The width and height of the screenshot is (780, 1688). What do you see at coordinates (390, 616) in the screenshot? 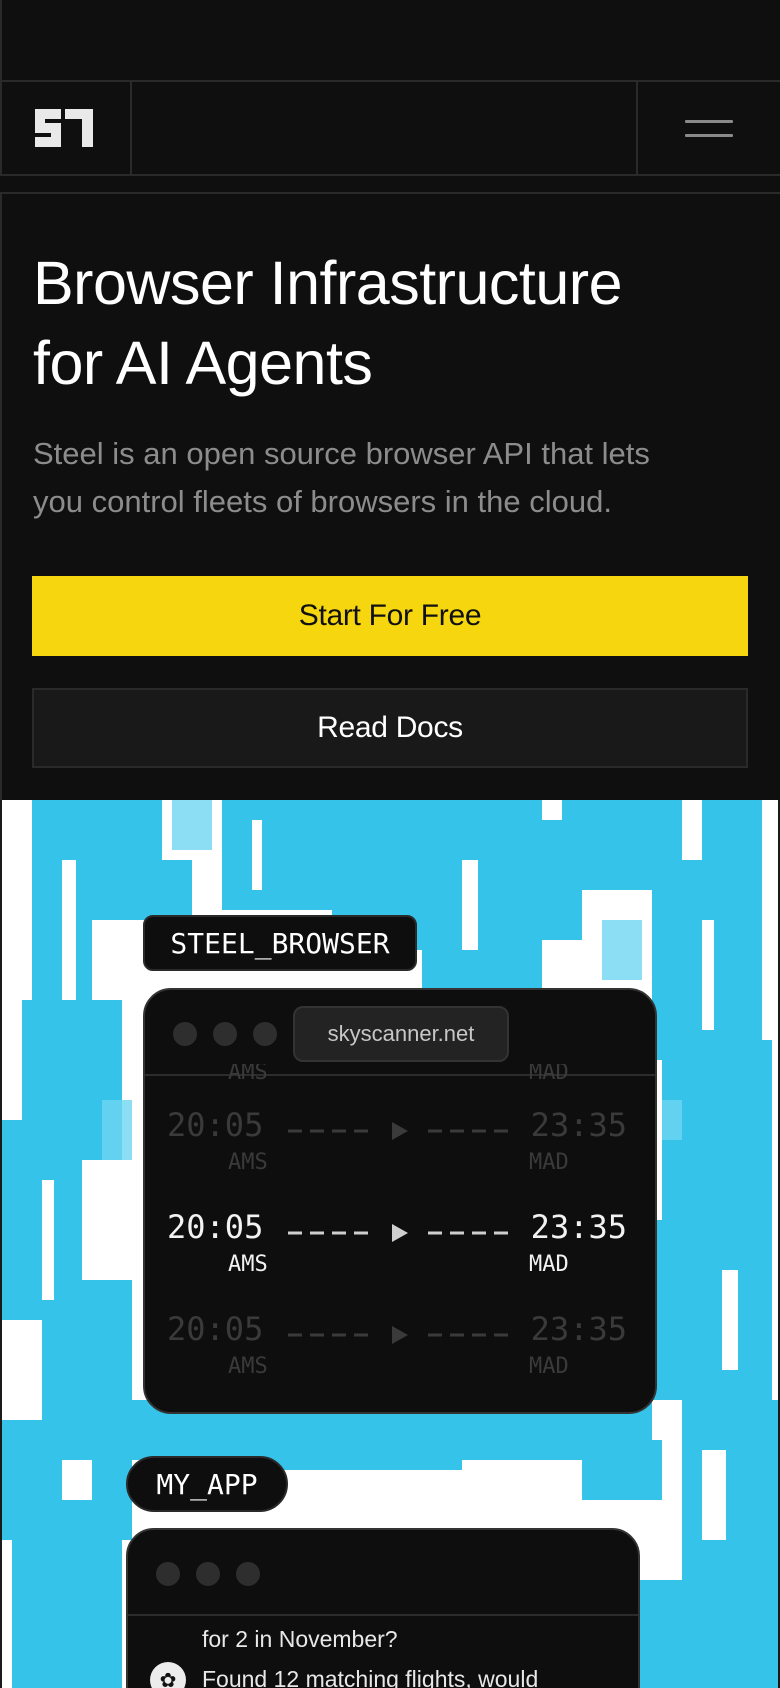
I see `start-for-free-button: Start For Free` at bounding box center [390, 616].